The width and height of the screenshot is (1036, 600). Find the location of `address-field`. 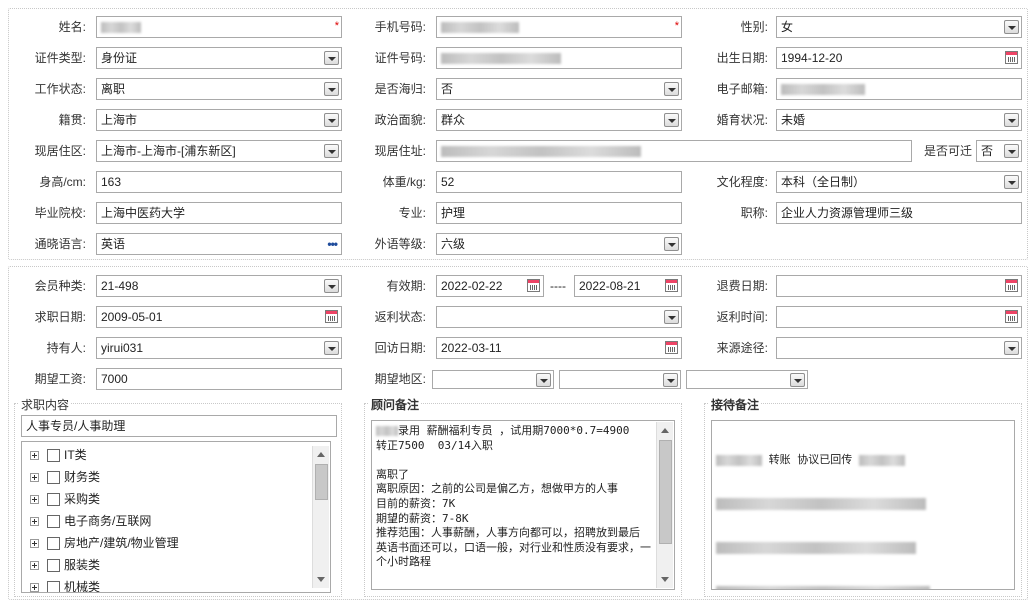

address-field is located at coordinates (674, 151).